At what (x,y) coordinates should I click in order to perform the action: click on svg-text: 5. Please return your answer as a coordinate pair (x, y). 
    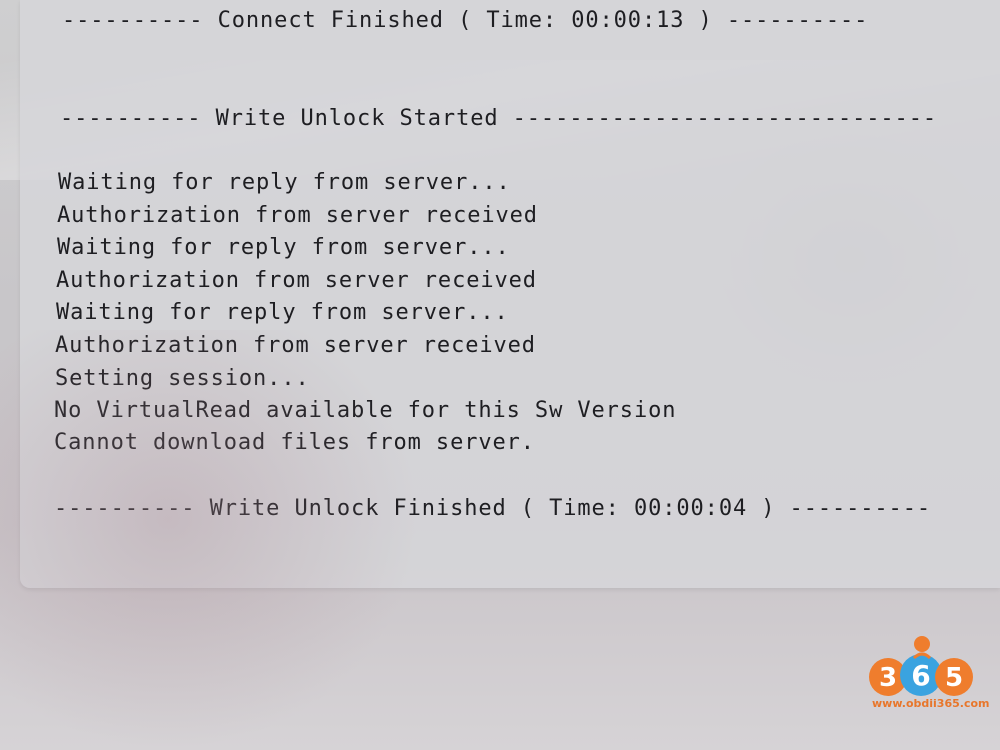
    Looking at the image, I should click on (954, 678).